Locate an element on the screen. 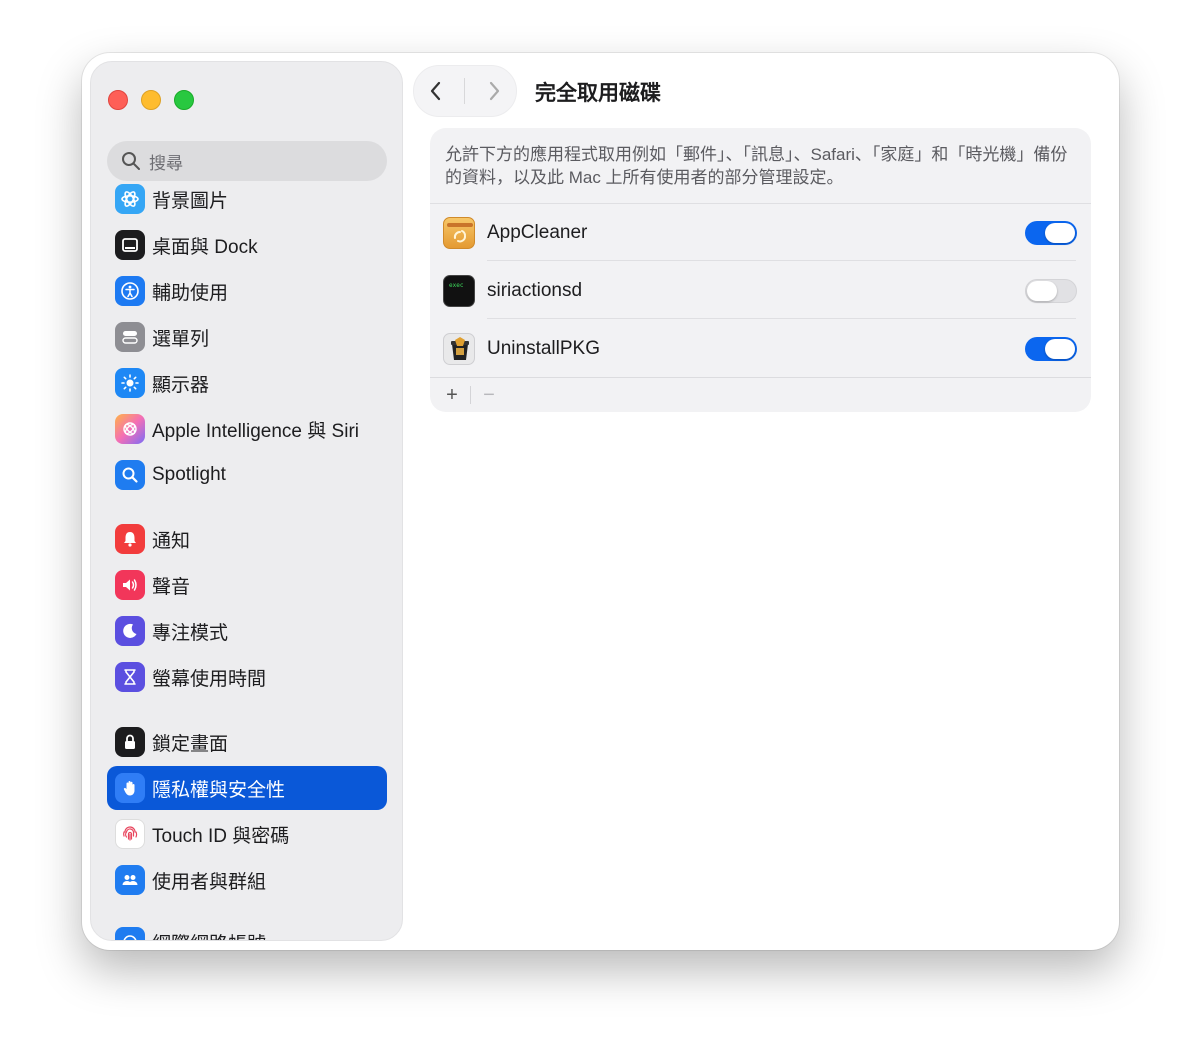  hourglass-icon is located at coordinates (130, 677).